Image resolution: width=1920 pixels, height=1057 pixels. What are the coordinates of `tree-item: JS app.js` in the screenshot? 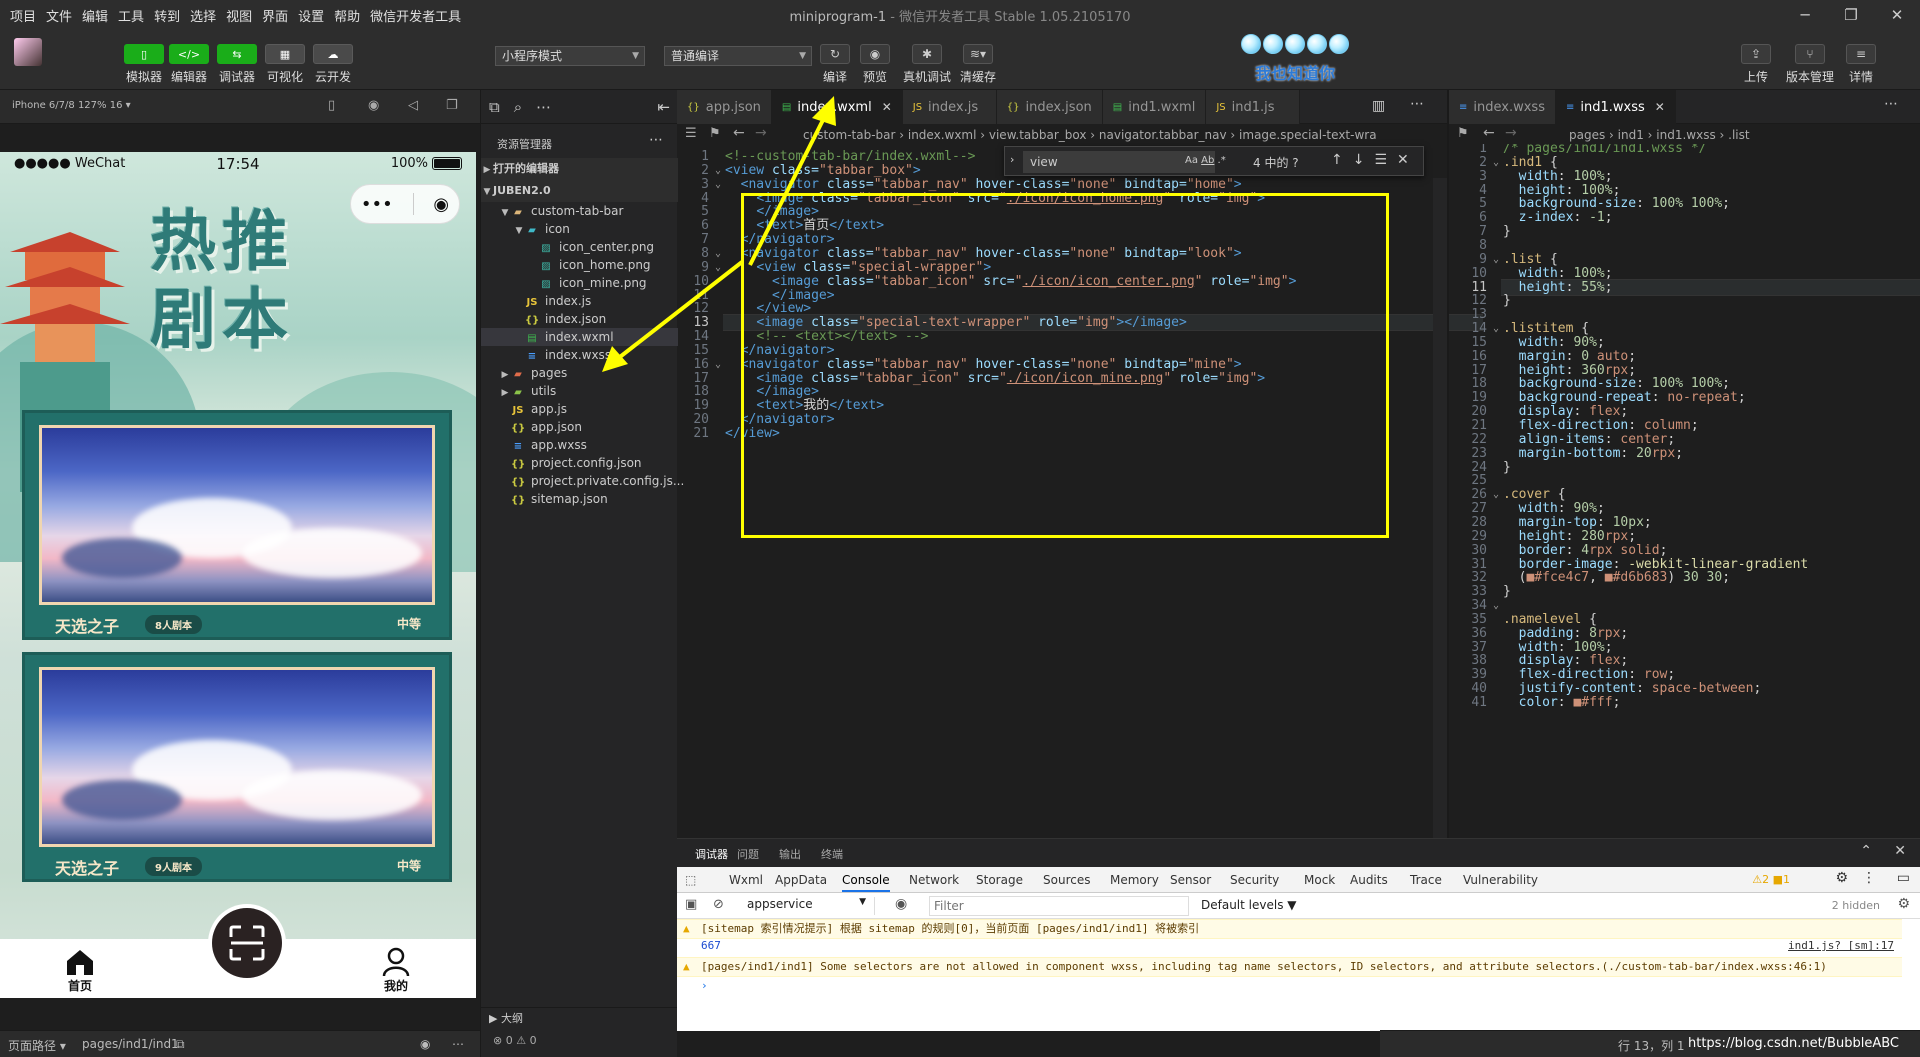 It's located at (579, 409).